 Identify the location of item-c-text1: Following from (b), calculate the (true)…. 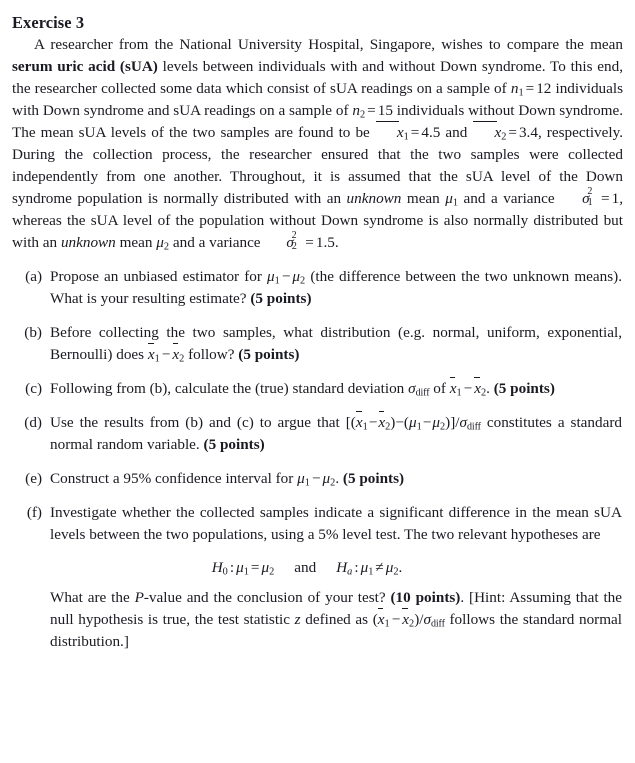
(229, 388).